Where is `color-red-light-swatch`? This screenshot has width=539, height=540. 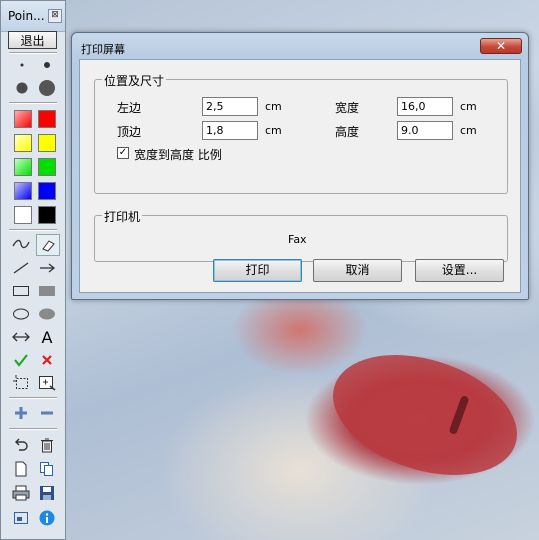
color-red-light-swatch is located at coordinates (23, 119).